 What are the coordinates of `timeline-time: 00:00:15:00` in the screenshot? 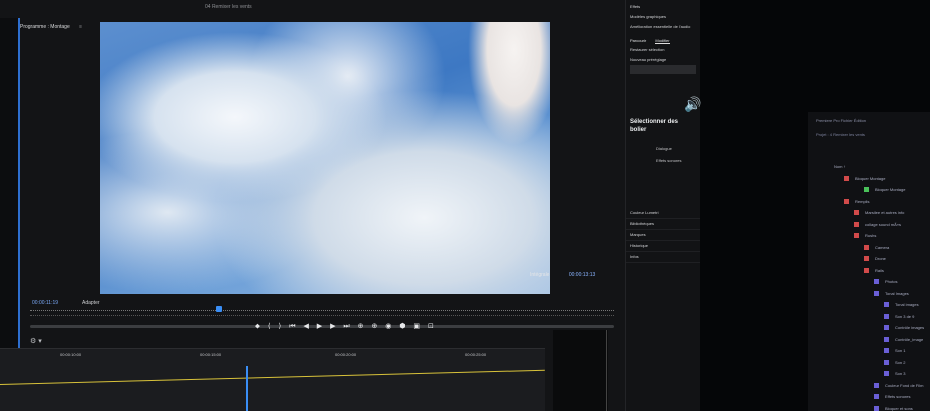 It's located at (211, 354).